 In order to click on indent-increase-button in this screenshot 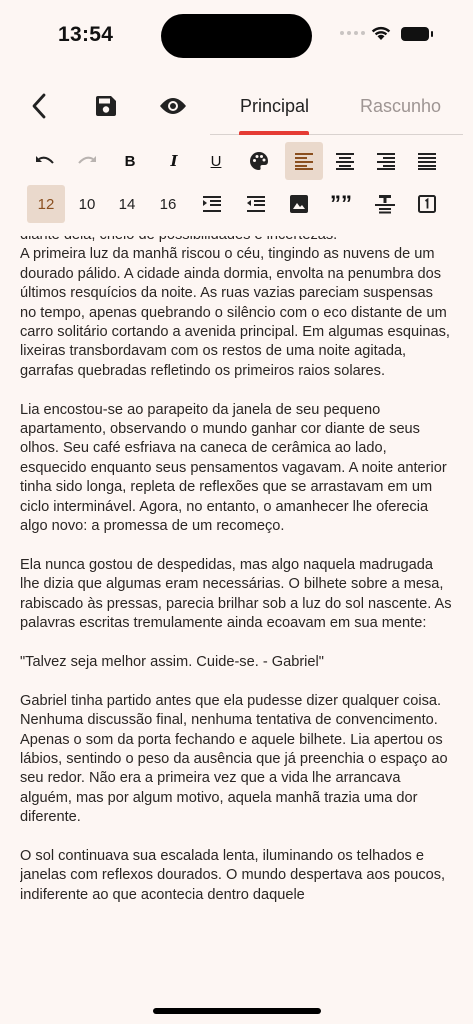, I will do `click(212, 204)`.